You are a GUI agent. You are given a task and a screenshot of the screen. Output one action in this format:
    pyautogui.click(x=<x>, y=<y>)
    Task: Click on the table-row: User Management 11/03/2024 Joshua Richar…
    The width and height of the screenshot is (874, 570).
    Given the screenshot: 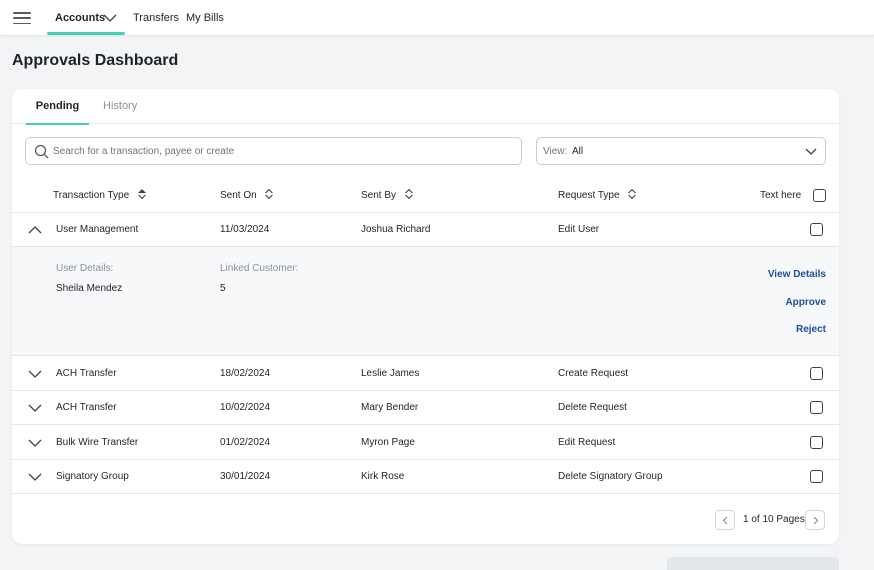 What is the action you would take?
    pyautogui.click(x=425, y=230)
    